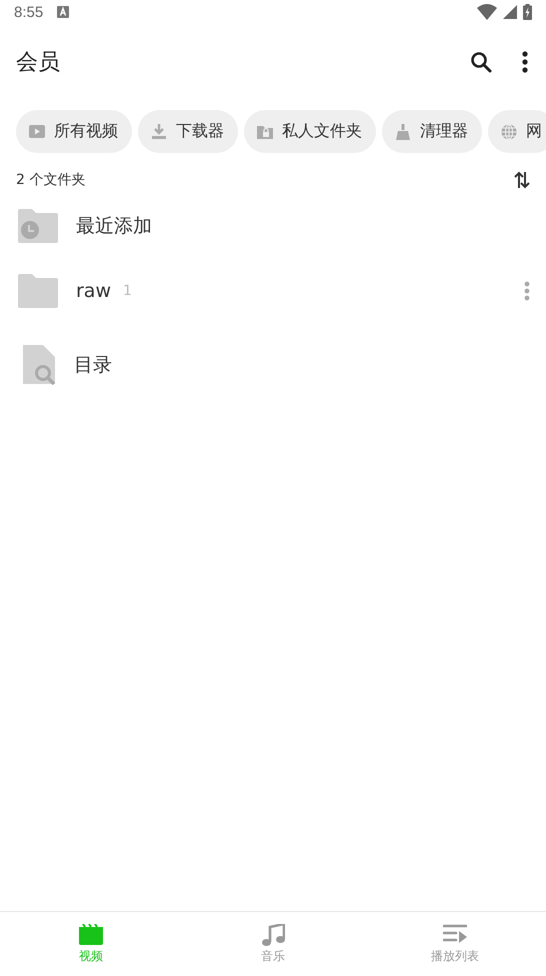  Describe the element at coordinates (93, 291) in the screenshot. I see `folder-name: raw` at that location.